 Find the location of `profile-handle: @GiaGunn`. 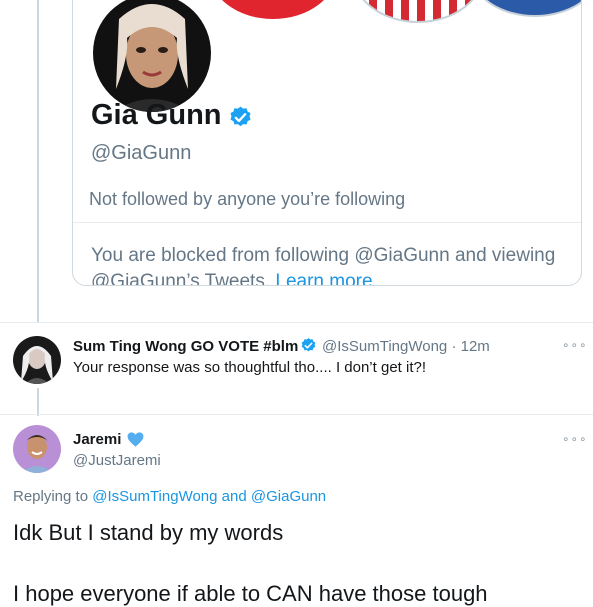

profile-handle: @GiaGunn is located at coordinates (141, 153).